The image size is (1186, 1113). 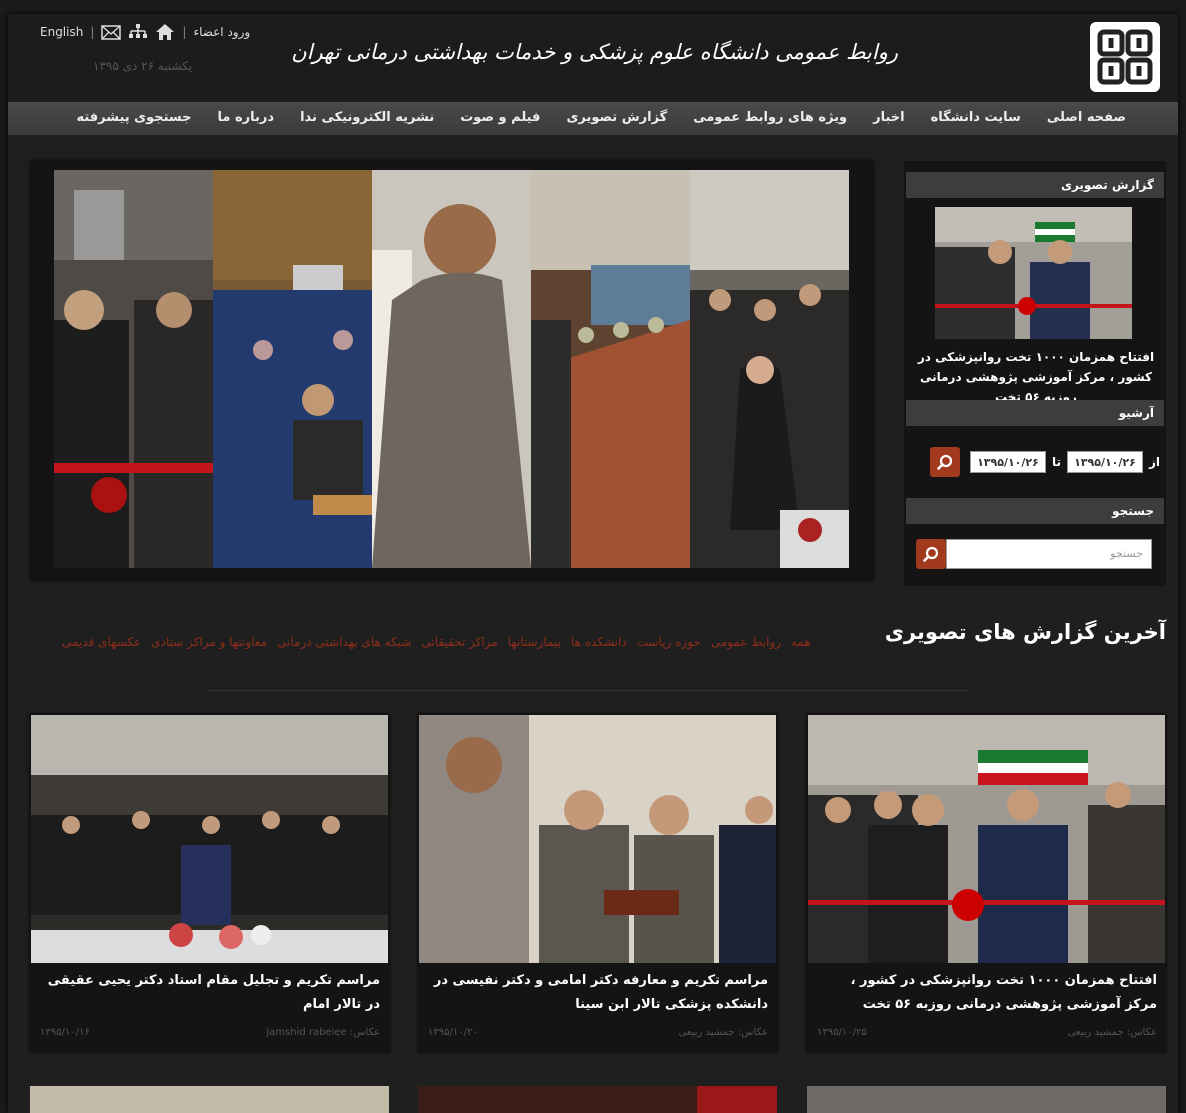 I want to click on card-photographer: عکاس: jamshid rabeiee, so click(x=323, y=1032).